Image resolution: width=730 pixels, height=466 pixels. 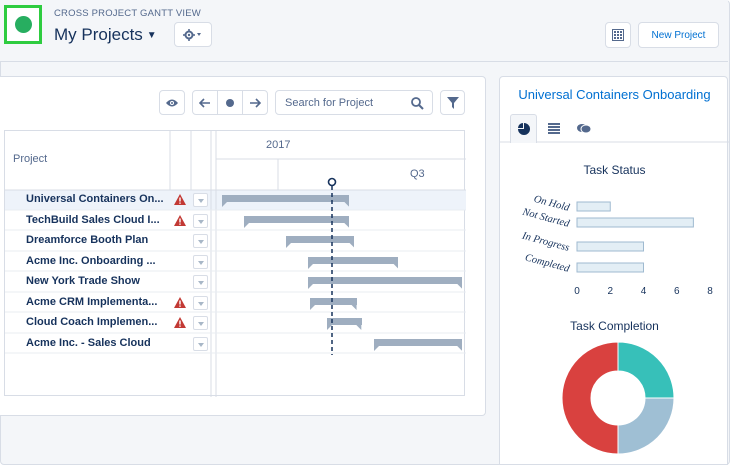 I want to click on page-eyebrow: CROSS PROJECT GANTT VIEW, so click(x=127, y=13).